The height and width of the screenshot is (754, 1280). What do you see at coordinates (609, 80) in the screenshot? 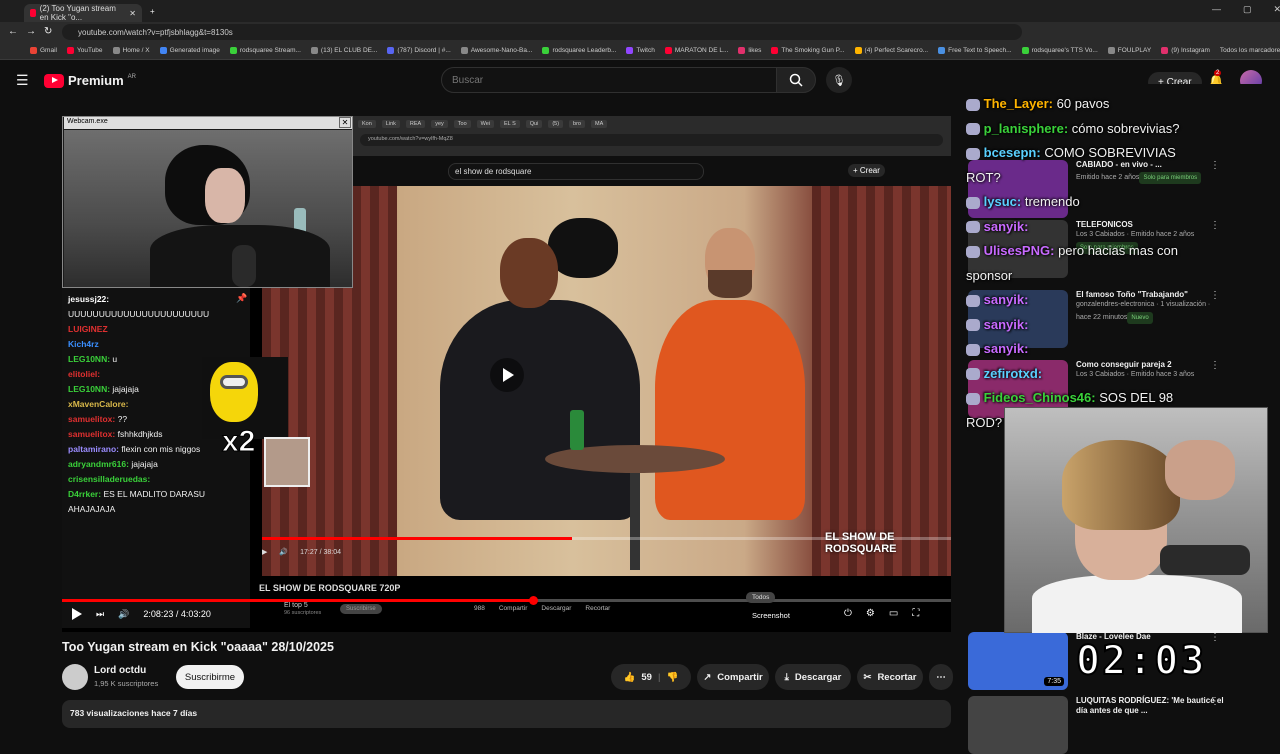
I see `search-input` at bounding box center [609, 80].